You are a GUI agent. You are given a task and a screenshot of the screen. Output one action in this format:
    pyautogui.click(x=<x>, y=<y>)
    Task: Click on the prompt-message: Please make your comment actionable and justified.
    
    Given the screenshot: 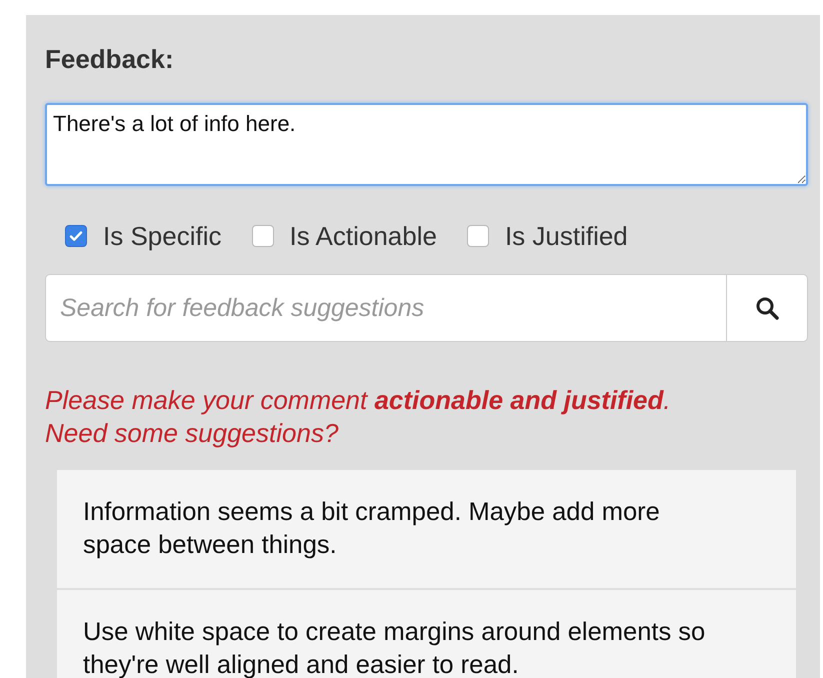 What is the action you would take?
    pyautogui.click(x=358, y=400)
    